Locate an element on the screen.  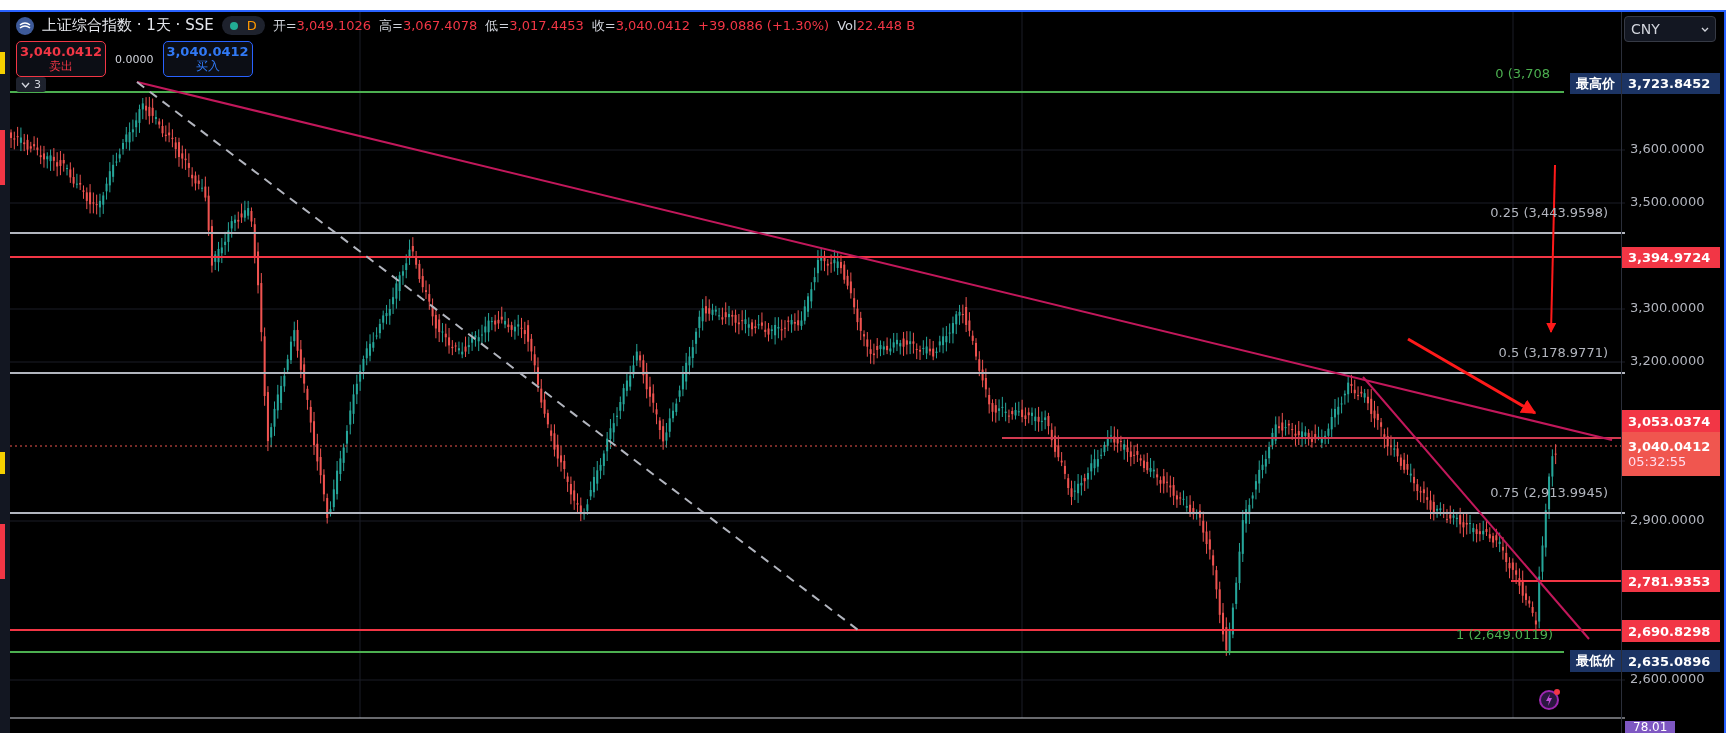
ohlc-value: 高=3,067.4078 is located at coordinates (428, 25).